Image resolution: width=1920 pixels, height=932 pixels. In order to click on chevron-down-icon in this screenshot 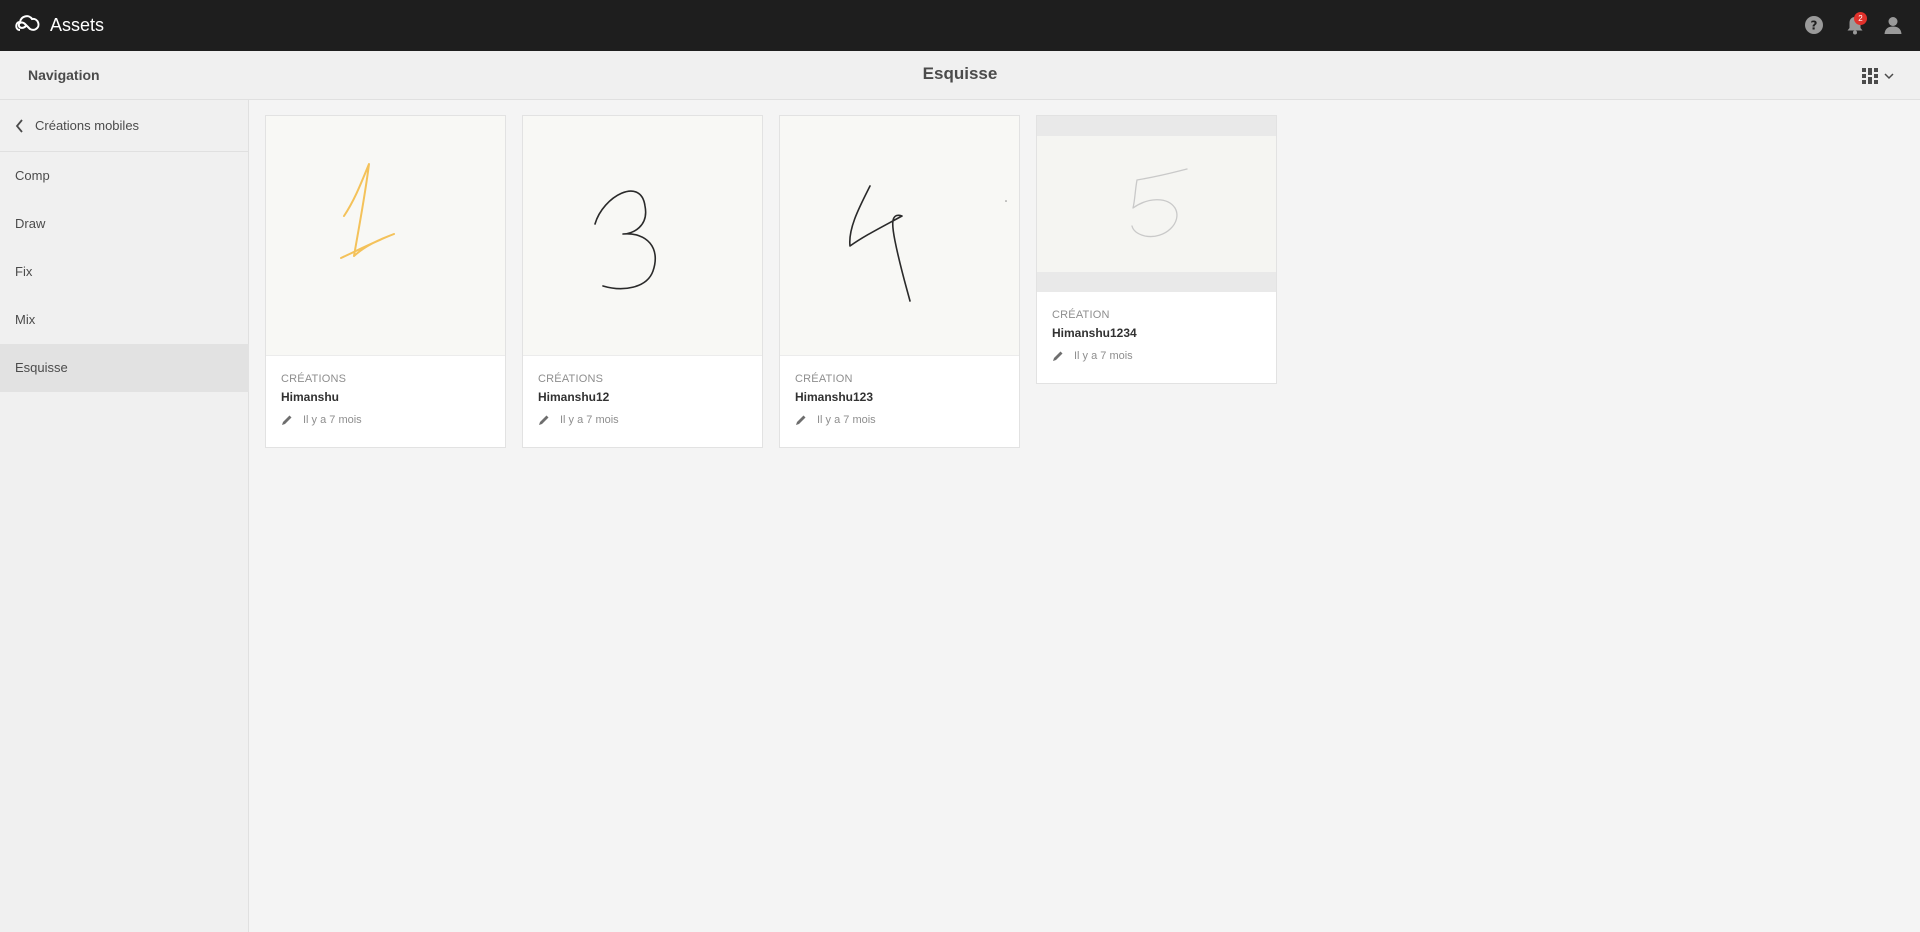, I will do `click(1889, 76)`.